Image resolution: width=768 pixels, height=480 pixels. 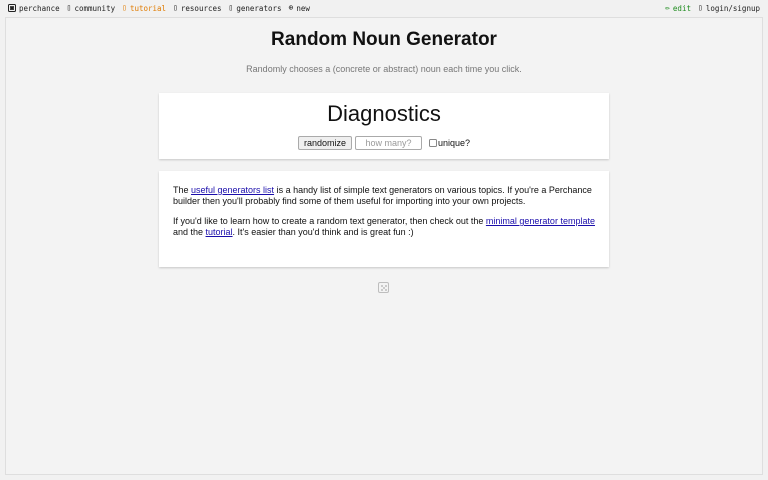 I want to click on nav-perchance-label: perchance, so click(x=39, y=8).